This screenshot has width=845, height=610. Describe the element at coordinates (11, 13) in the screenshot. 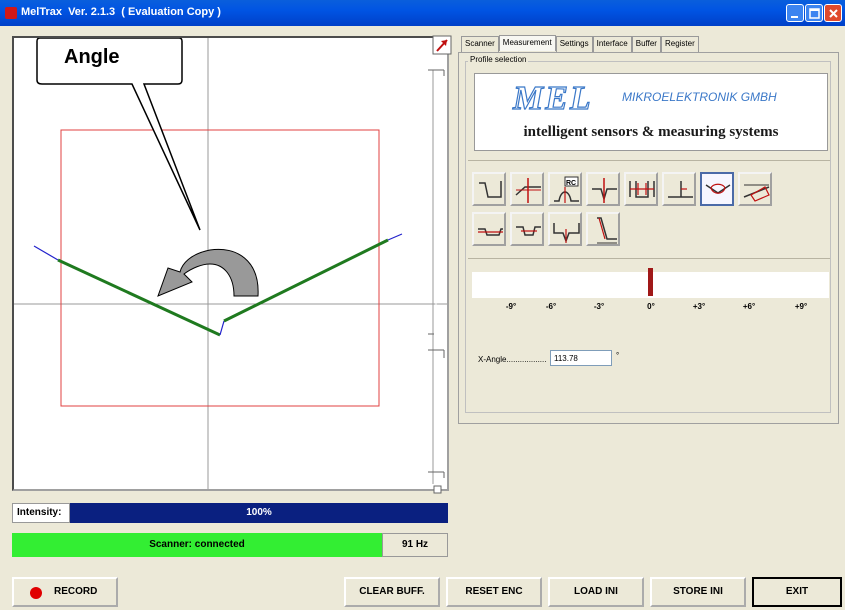

I see `app-icon` at that location.